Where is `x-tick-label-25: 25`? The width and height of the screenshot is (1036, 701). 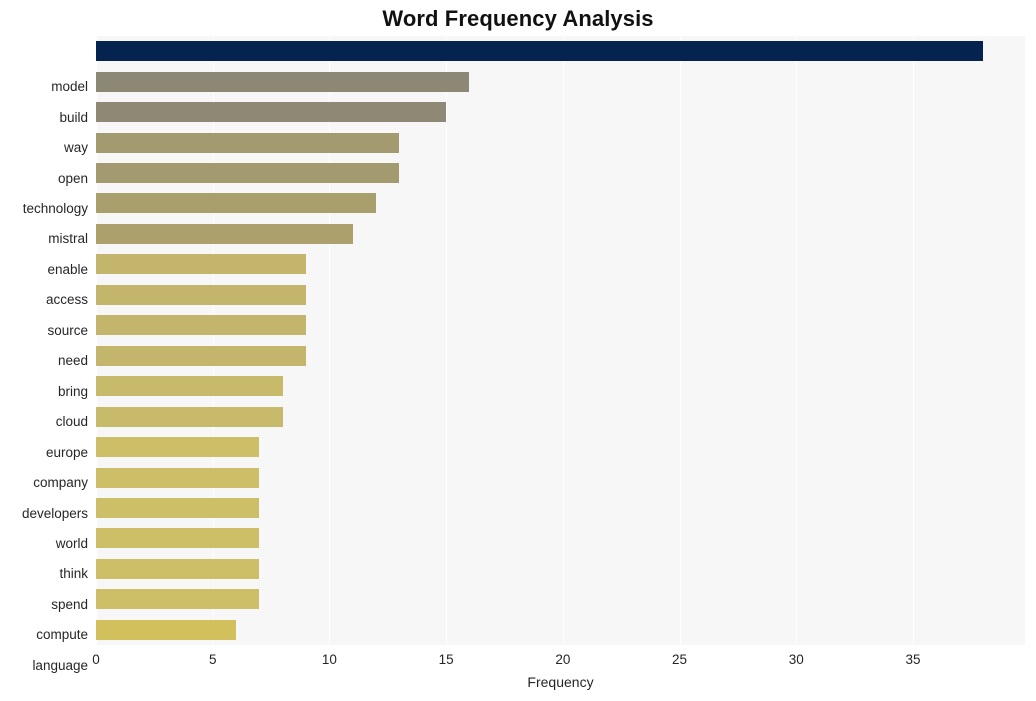 x-tick-label-25: 25 is located at coordinates (680, 659).